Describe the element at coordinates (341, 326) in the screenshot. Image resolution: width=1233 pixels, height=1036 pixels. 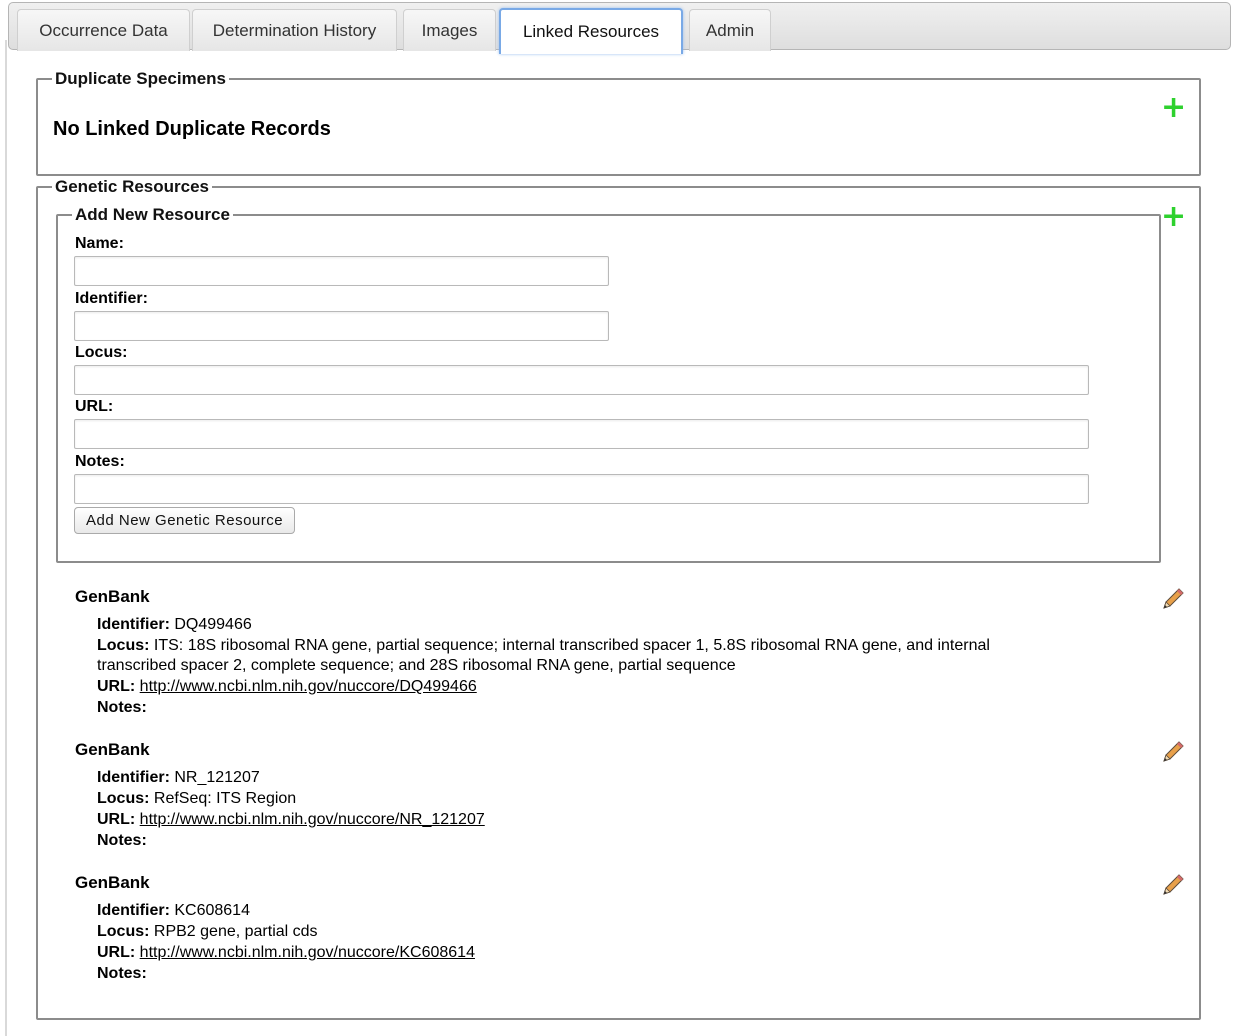
I see `identifier-input` at that location.